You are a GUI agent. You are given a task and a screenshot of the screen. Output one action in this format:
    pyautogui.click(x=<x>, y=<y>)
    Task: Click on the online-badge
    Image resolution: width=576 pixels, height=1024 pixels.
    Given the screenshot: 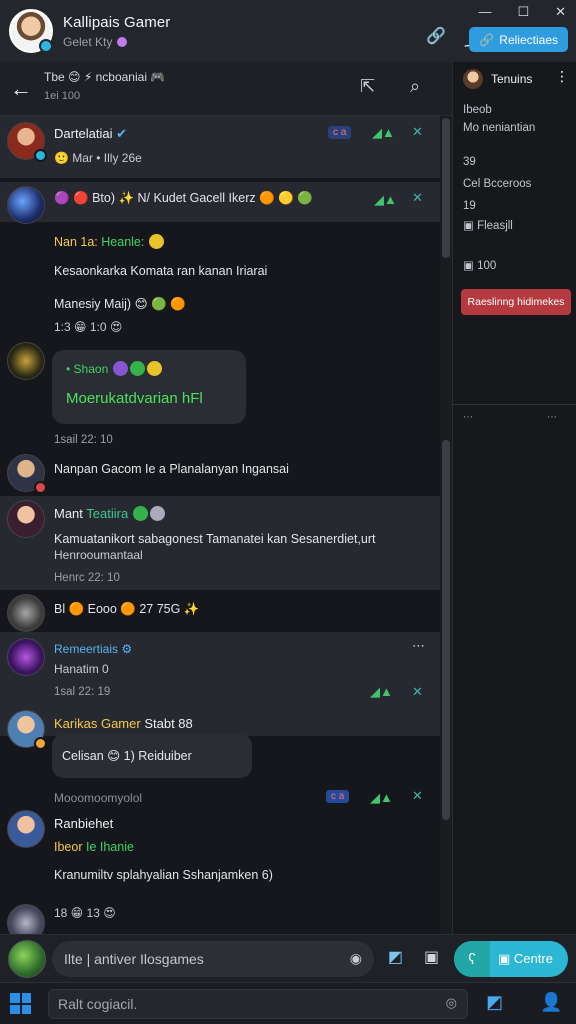 What is the action you would take?
    pyautogui.click(x=46, y=46)
    